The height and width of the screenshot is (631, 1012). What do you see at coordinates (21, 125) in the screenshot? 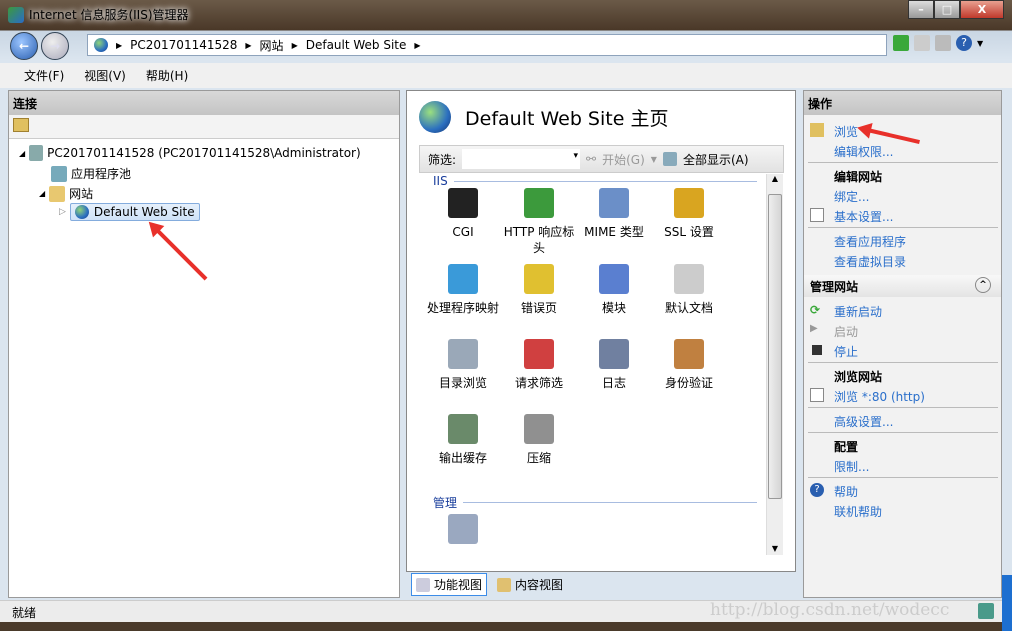
I see `create-connection-icon` at bounding box center [21, 125].